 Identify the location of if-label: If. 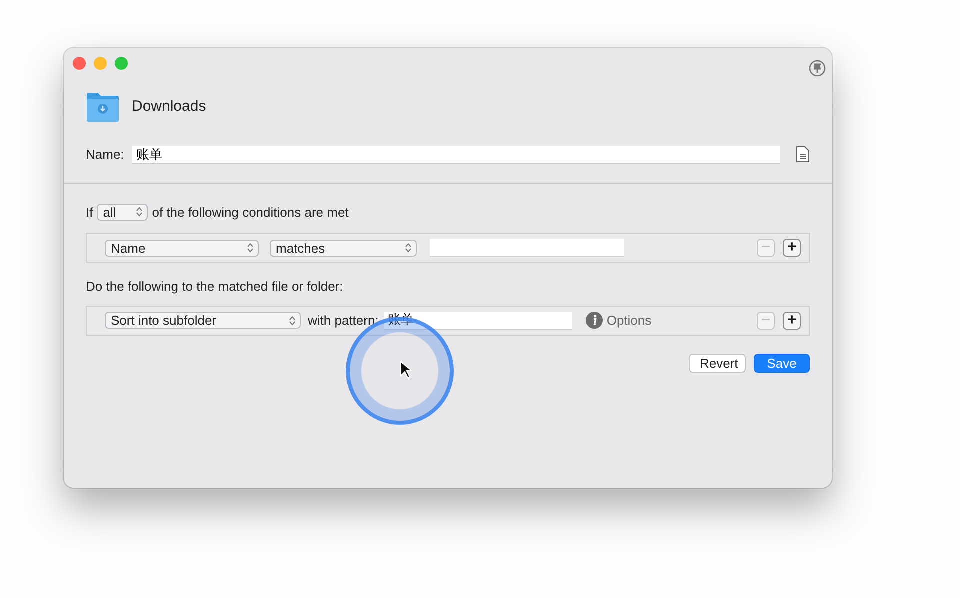
(90, 213).